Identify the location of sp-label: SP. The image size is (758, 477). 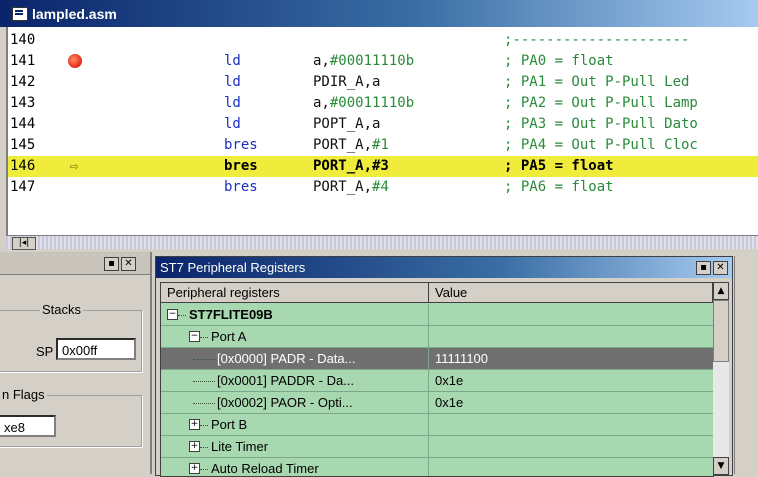
(45, 351).